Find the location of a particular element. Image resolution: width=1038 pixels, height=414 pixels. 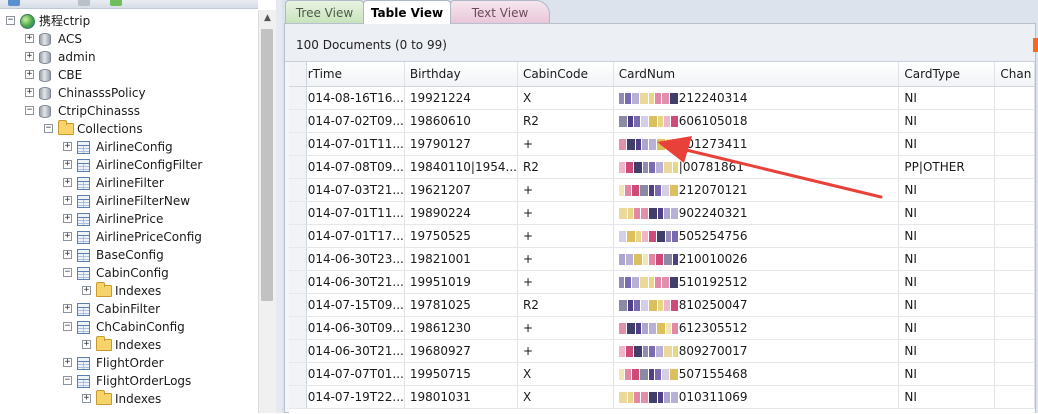

tree-node-database: + ACS is located at coordinates (129, 39).